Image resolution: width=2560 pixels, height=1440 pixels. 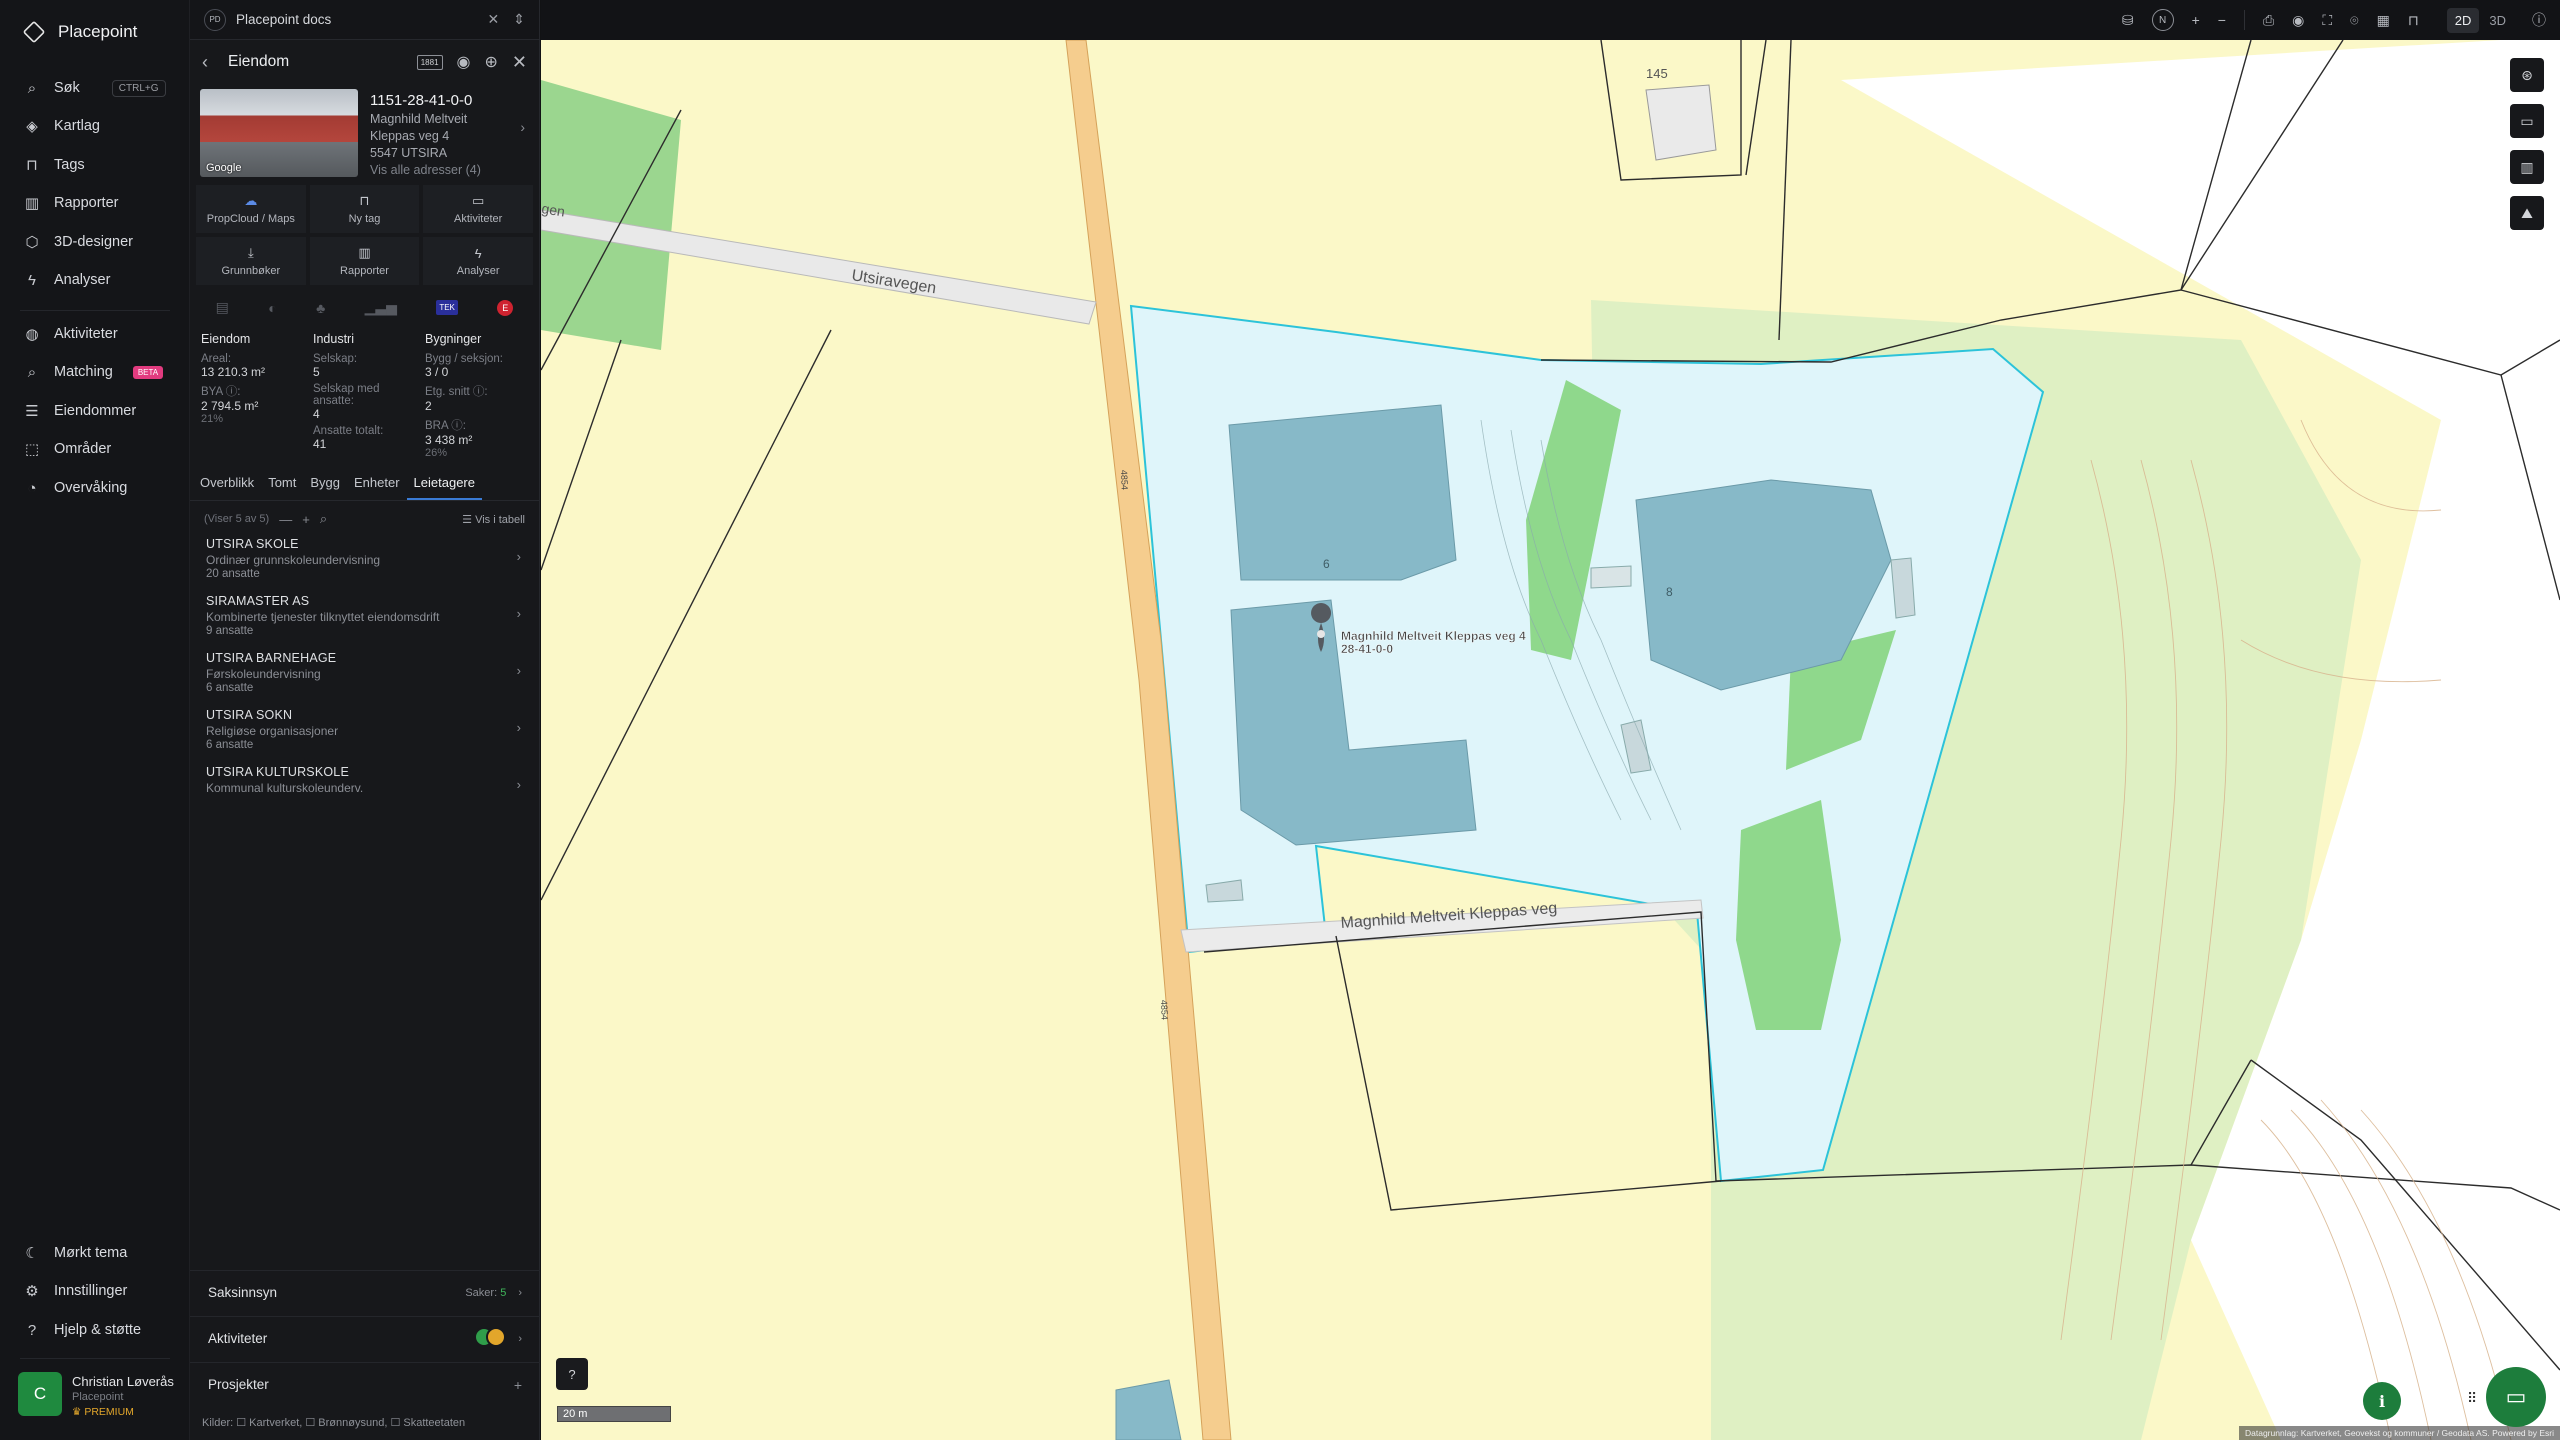 I want to click on propcloud-button: ☁ PropCloud / Maps, so click(x=251, y=209).